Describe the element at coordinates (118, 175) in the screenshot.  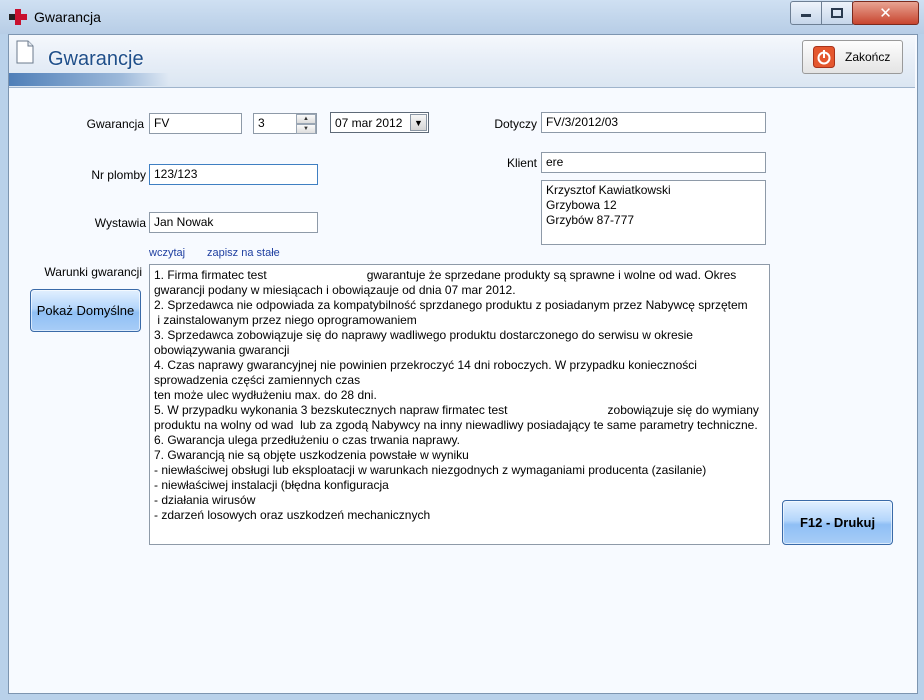
I see `nr-plomby-label: Nr plomby` at that location.